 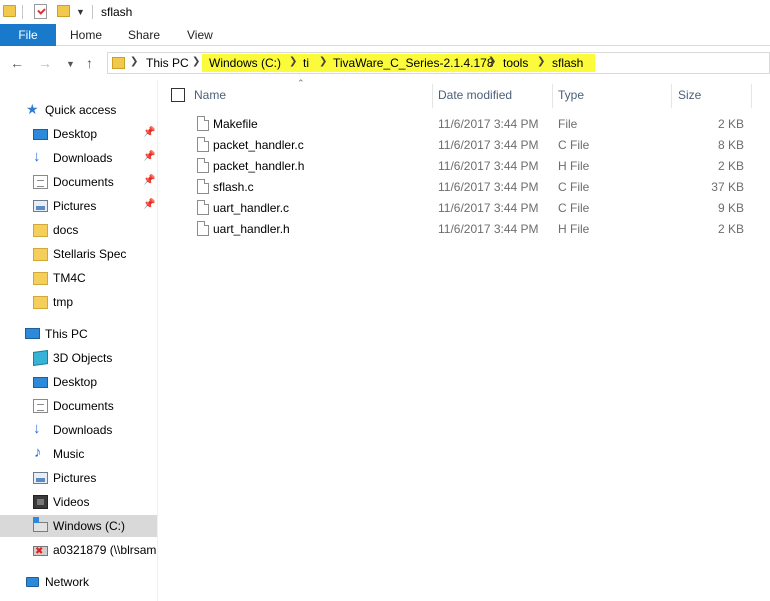 What do you see at coordinates (568, 124) in the screenshot?
I see `file-type: File` at bounding box center [568, 124].